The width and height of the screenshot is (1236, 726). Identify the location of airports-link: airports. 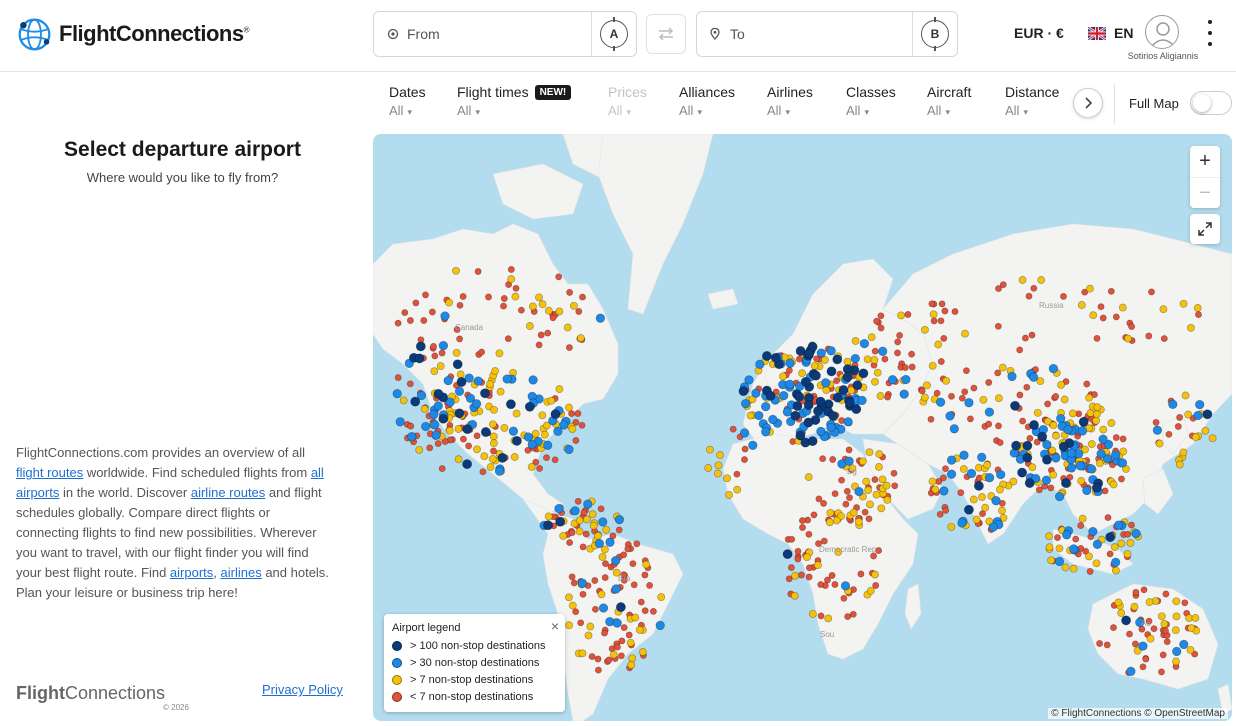
(191, 572).